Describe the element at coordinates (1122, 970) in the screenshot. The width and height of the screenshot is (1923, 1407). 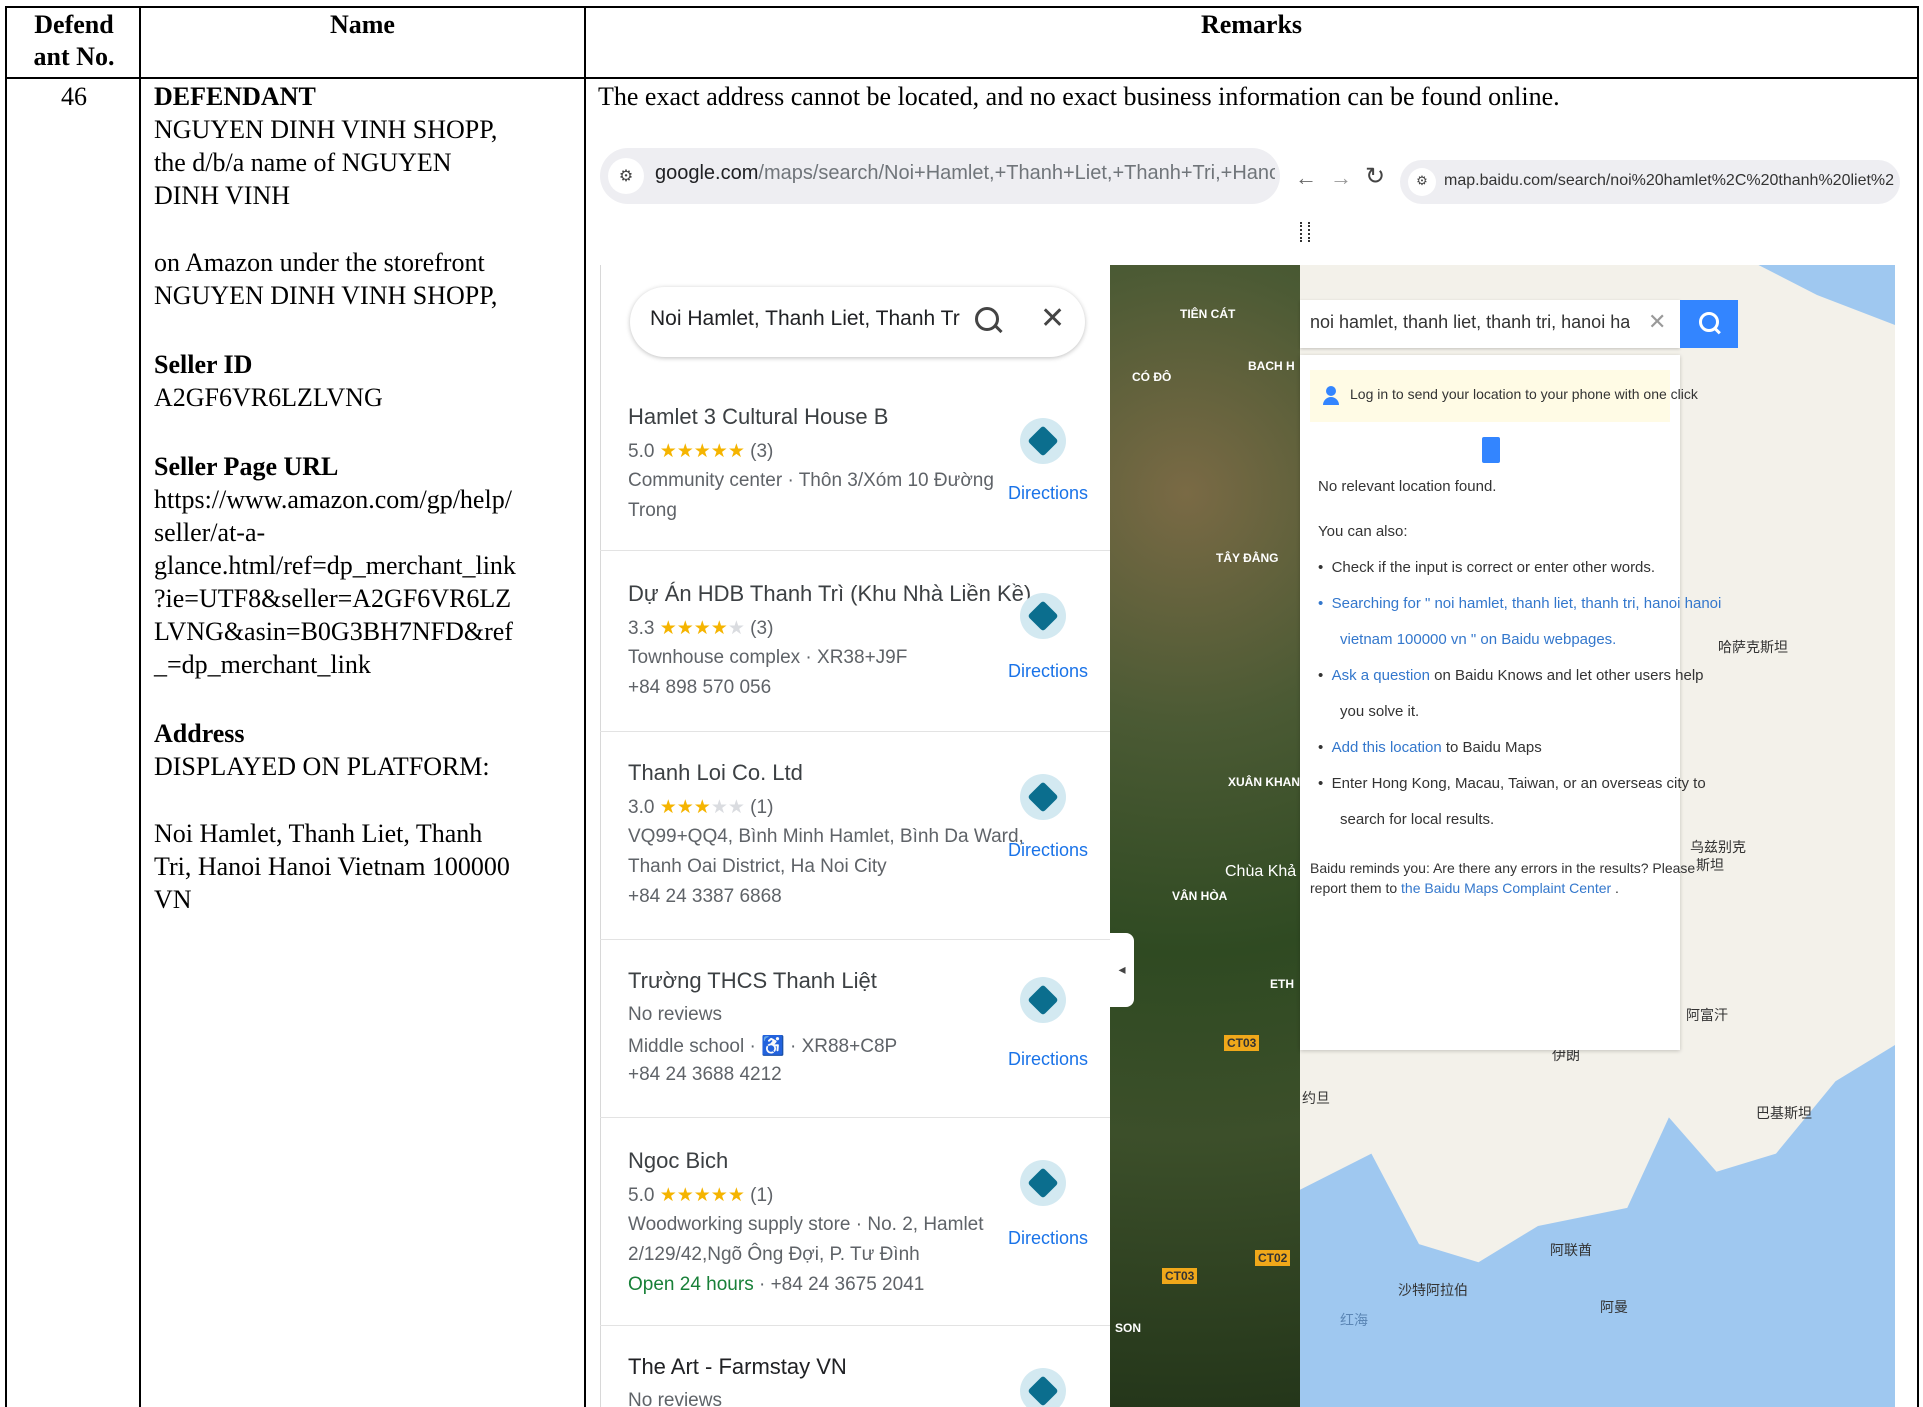
I see `collapse-panel-button: ◂` at that location.